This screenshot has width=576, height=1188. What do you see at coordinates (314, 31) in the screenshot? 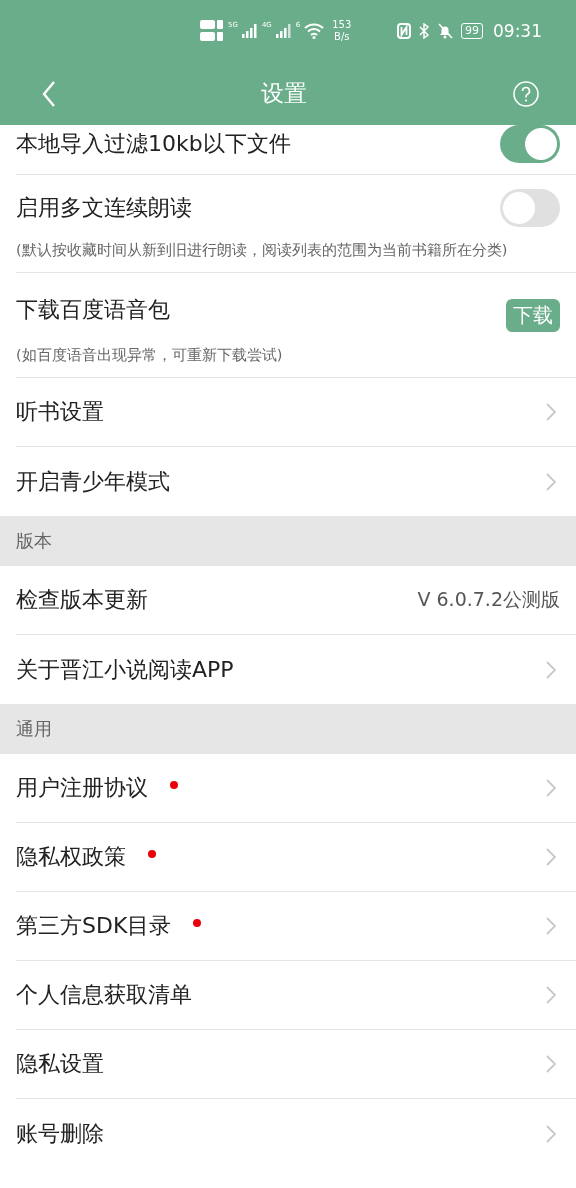
I see `wifi-icon` at bounding box center [314, 31].